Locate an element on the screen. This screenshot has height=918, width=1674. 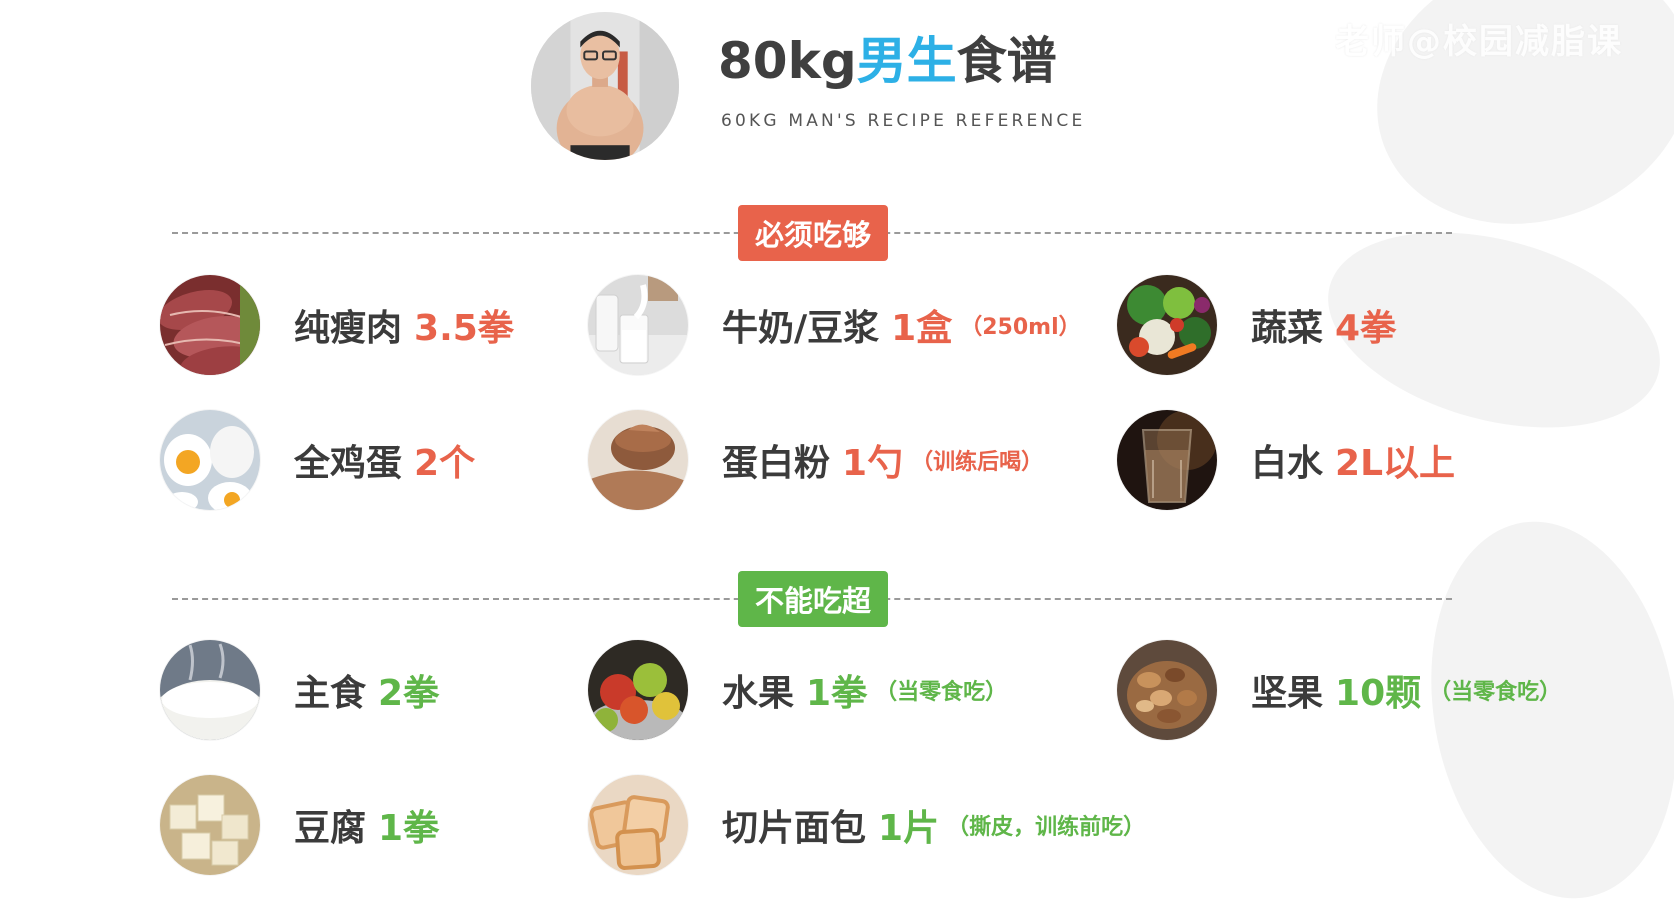
food-amount: 2L以上 is located at coordinates (1395, 463).